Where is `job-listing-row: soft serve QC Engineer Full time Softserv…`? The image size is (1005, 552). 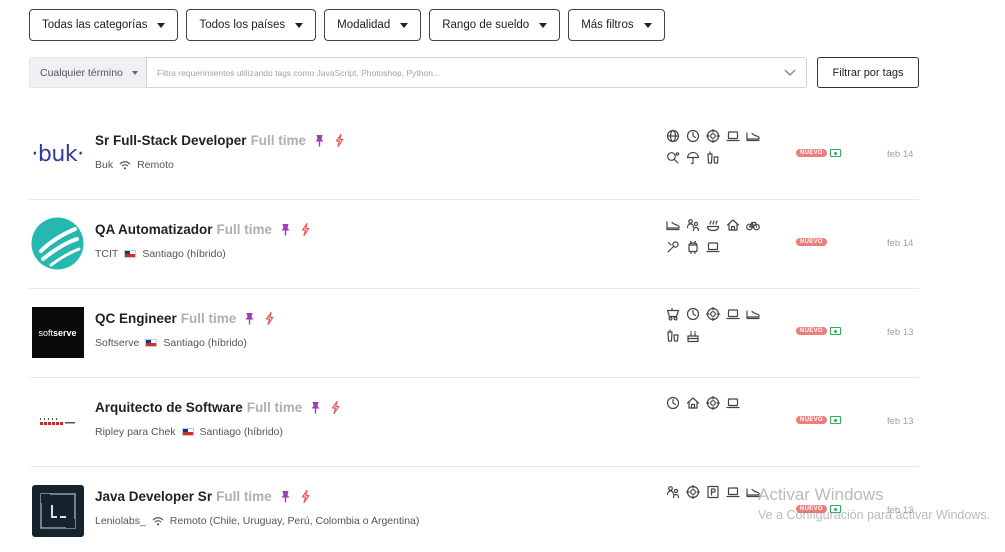
job-listing-row: soft serve QC Engineer Full time Softserv… is located at coordinates (474, 333).